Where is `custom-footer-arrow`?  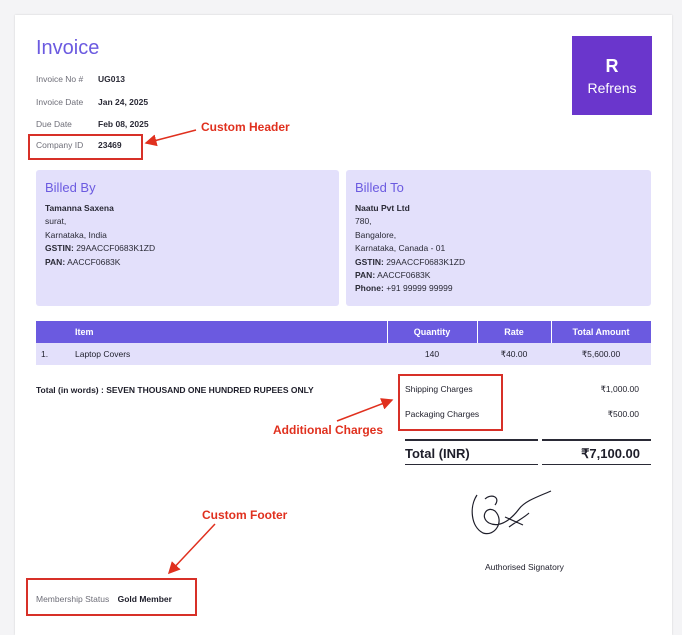
custom-footer-arrow is located at coordinates (191, 549).